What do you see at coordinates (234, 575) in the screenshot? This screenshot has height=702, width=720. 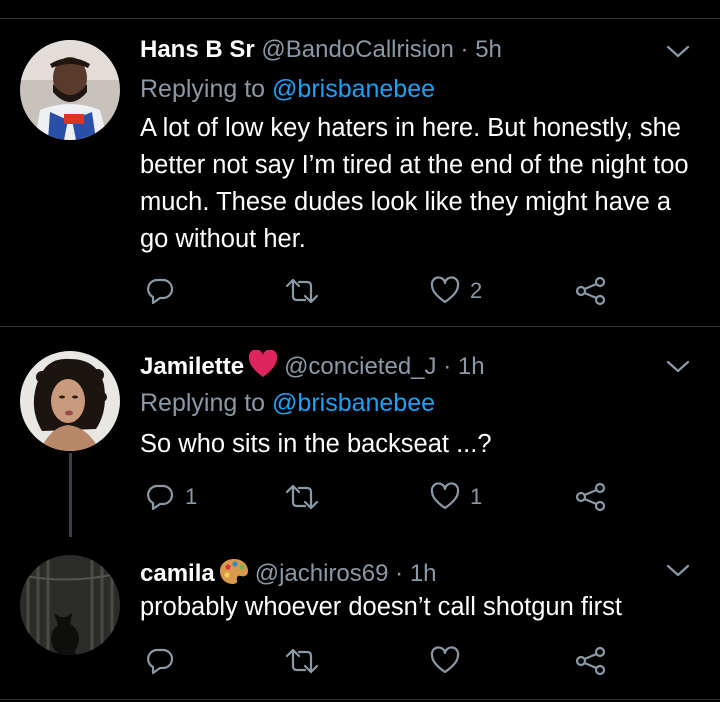 I see `artist-palette-icon` at bounding box center [234, 575].